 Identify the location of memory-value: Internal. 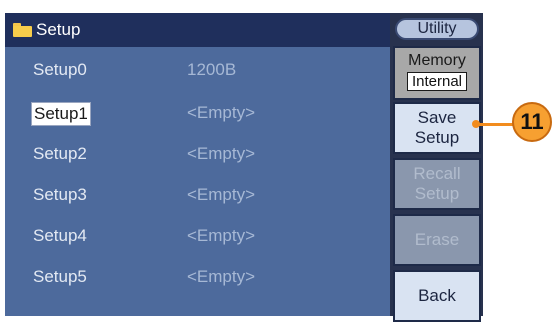
(437, 81).